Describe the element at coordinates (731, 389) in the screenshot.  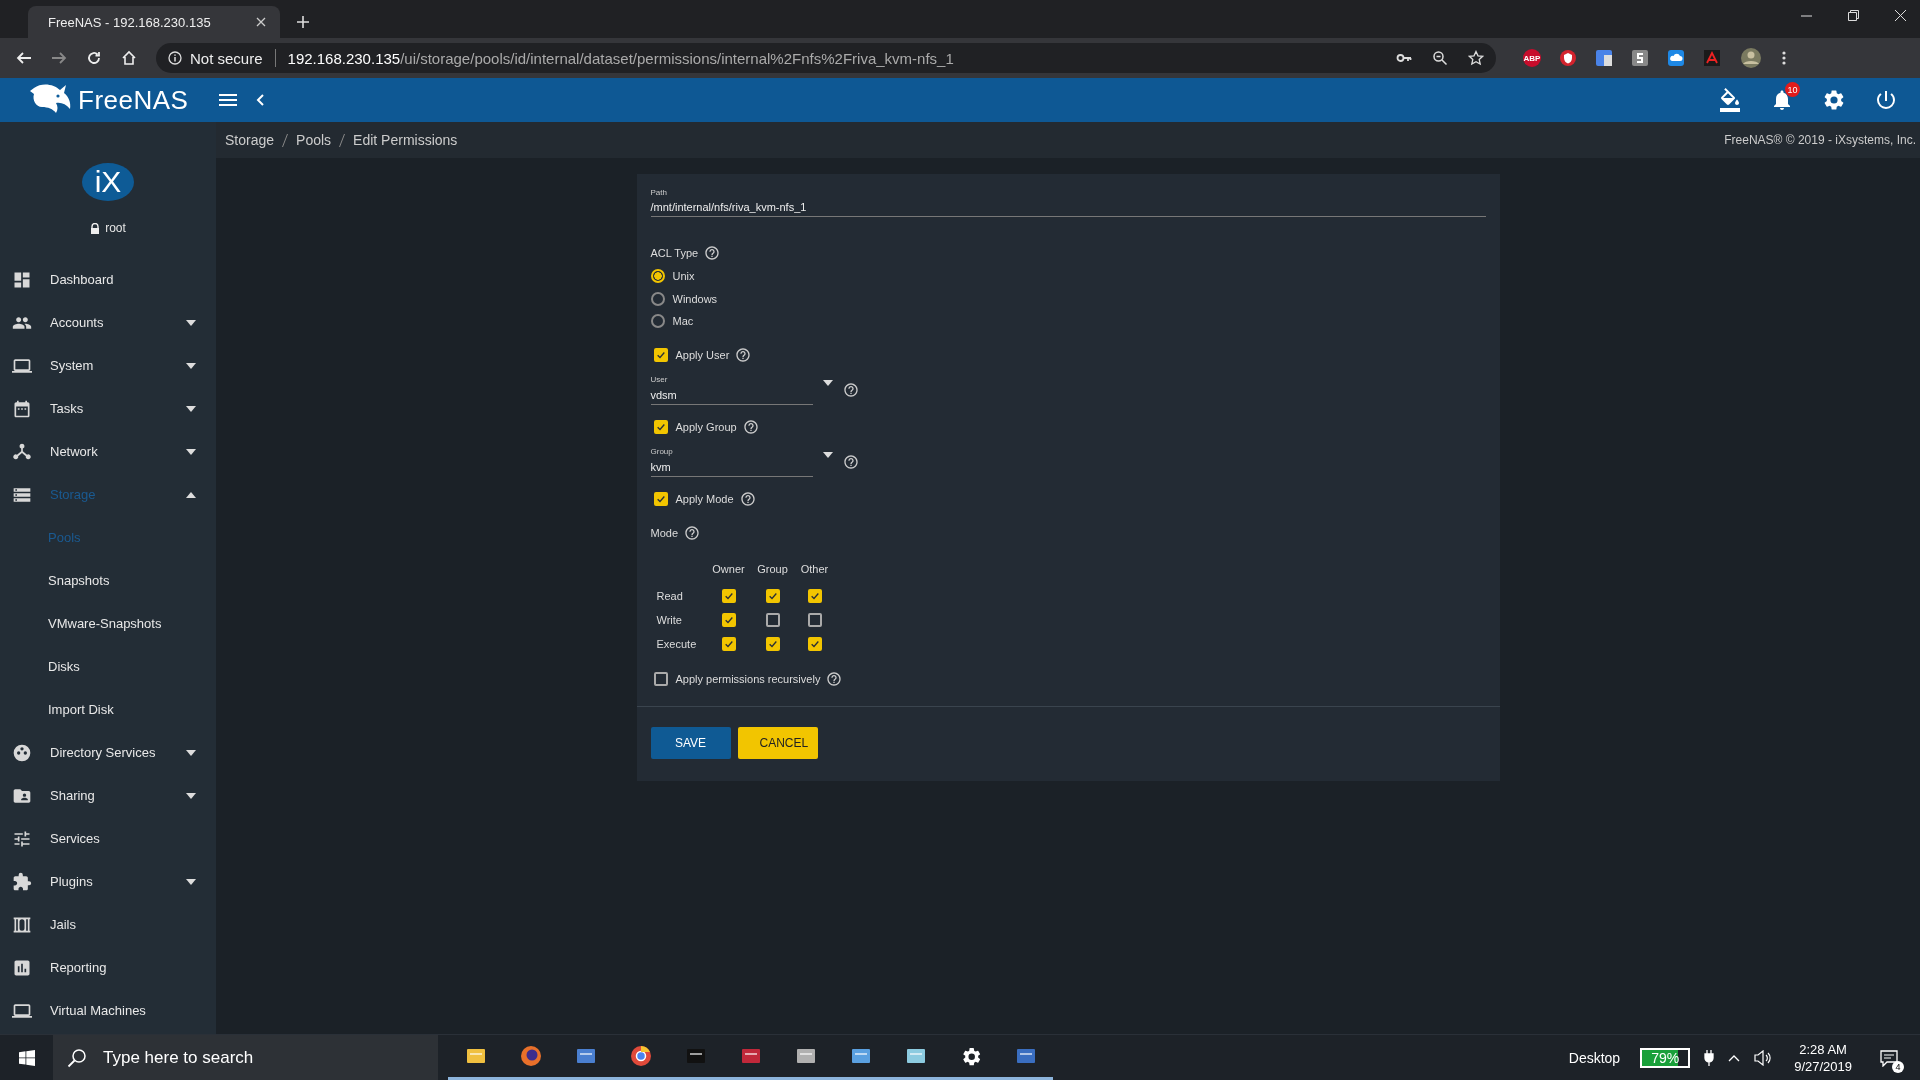
I see `select-field: User vdsm` at that location.